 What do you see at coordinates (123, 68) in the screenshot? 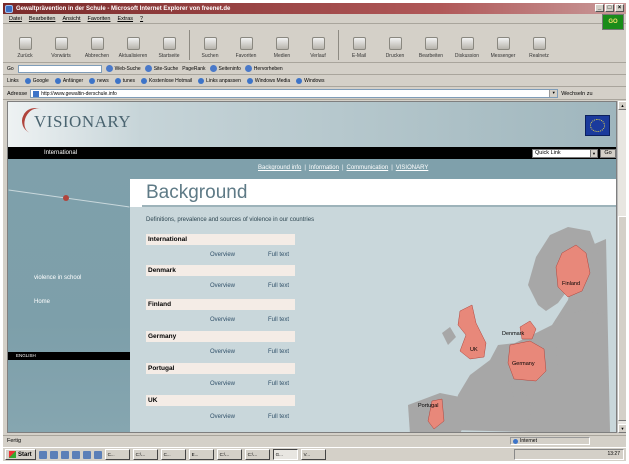
I see `web-search-button: Web-Suche` at bounding box center [123, 68].